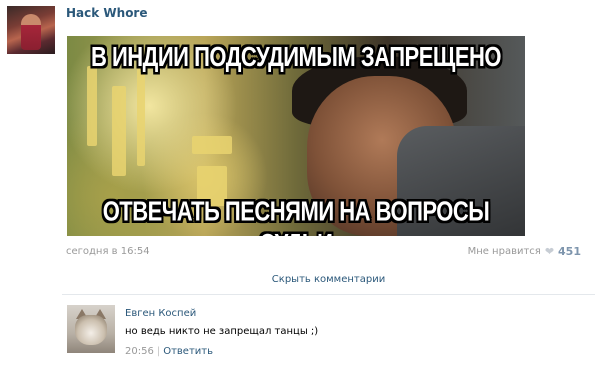 The image size is (595, 365). Describe the element at coordinates (569, 251) in the screenshot. I see `like-count: 451` at that location.